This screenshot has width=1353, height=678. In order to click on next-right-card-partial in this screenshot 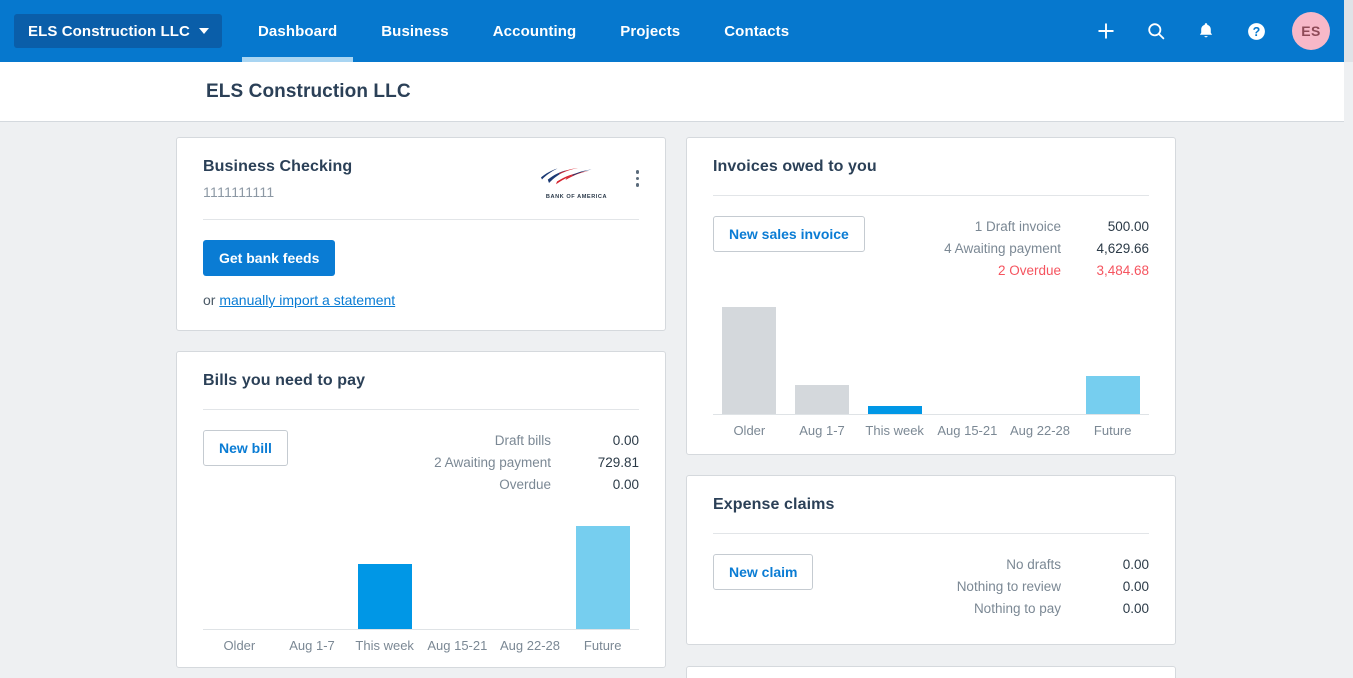, I will do `click(931, 672)`.